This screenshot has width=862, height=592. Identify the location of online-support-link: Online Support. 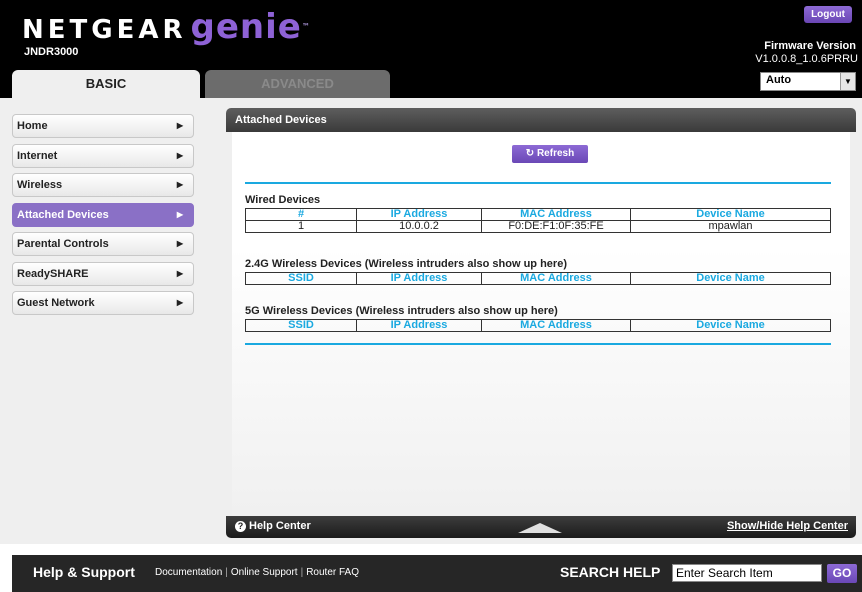
(264, 572).